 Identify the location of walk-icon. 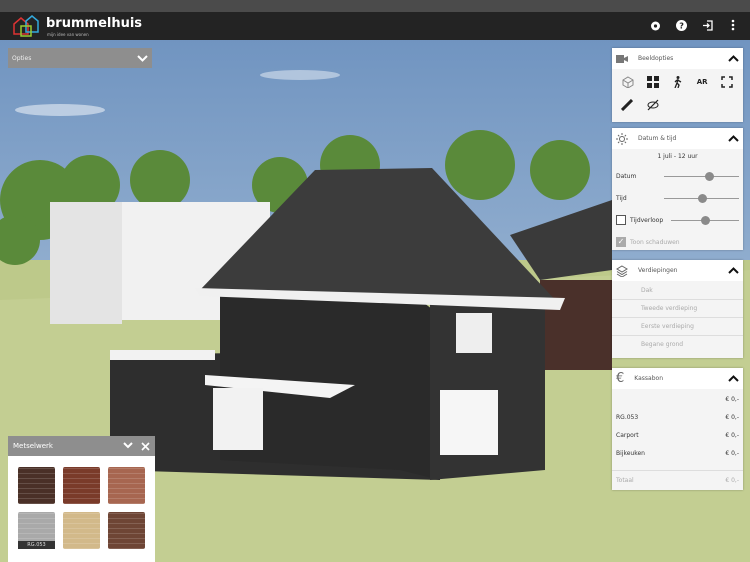
(678, 82).